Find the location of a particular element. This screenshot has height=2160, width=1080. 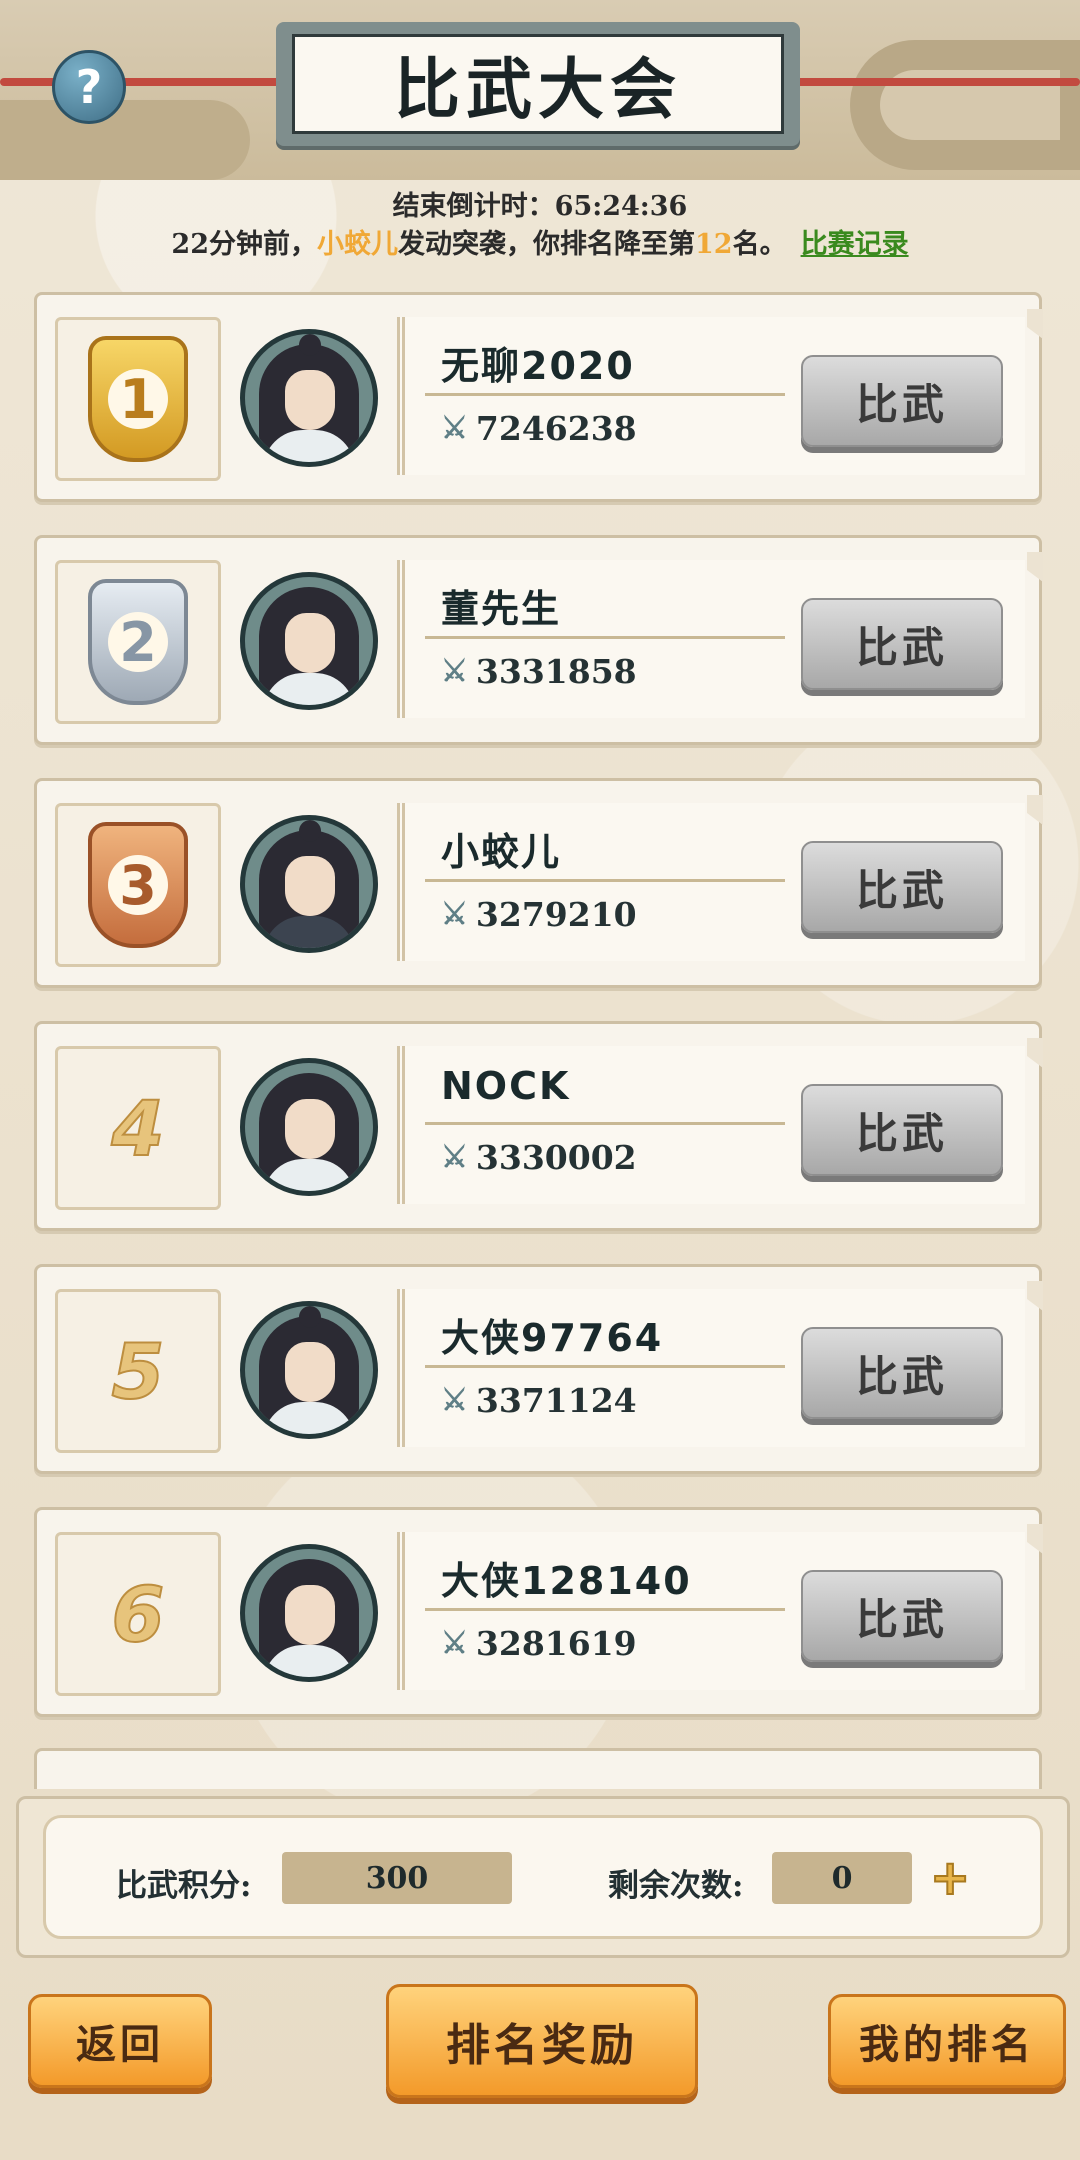

player-row: 3 小蛟儿 ⚔ 3279210 比武 is located at coordinates (538, 883).